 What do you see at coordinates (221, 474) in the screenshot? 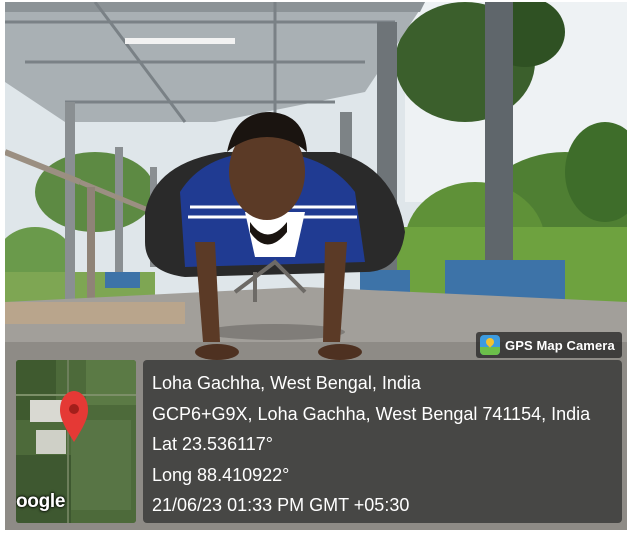
I see `longitude-line: Long 88.410922°` at bounding box center [221, 474].